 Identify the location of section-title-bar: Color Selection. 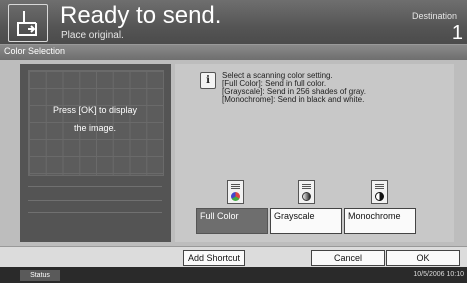
(233, 52).